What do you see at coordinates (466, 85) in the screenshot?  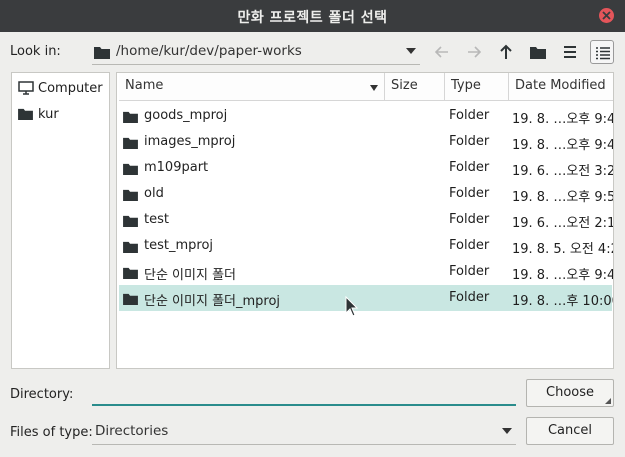 I see `column-header-label: Type` at bounding box center [466, 85].